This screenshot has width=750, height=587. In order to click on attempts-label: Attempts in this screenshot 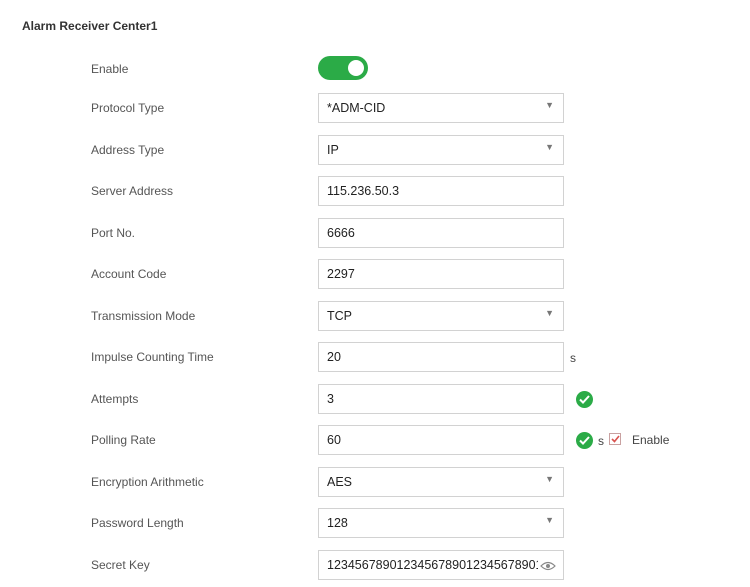, I will do `click(115, 399)`.